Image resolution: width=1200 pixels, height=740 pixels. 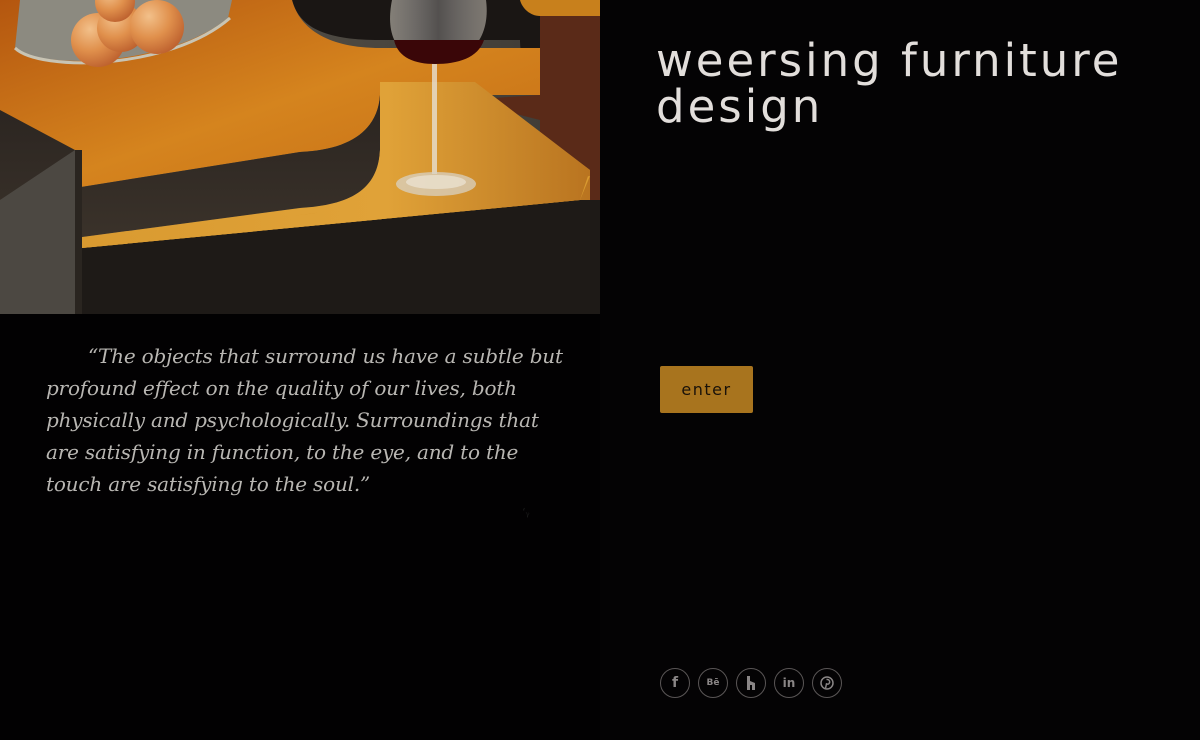 I want to click on linkedin-link: in, so click(x=789, y=683).